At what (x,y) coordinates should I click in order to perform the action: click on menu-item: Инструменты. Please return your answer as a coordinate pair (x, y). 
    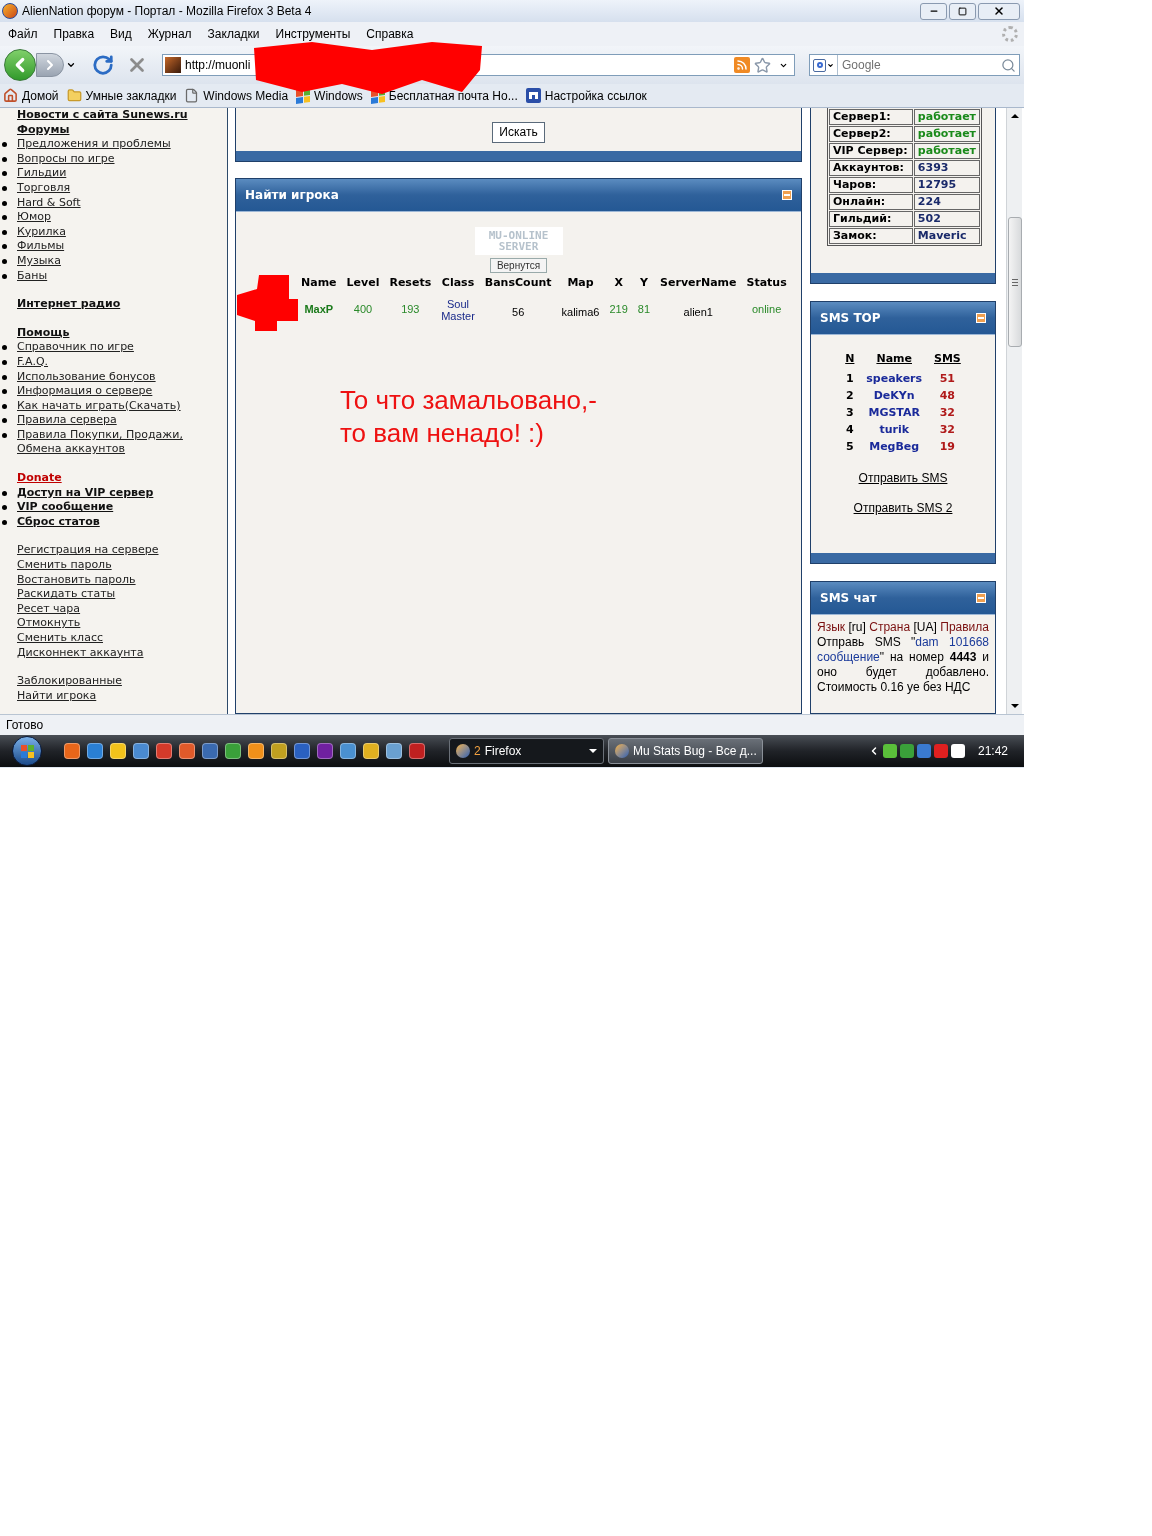
    Looking at the image, I should click on (313, 34).